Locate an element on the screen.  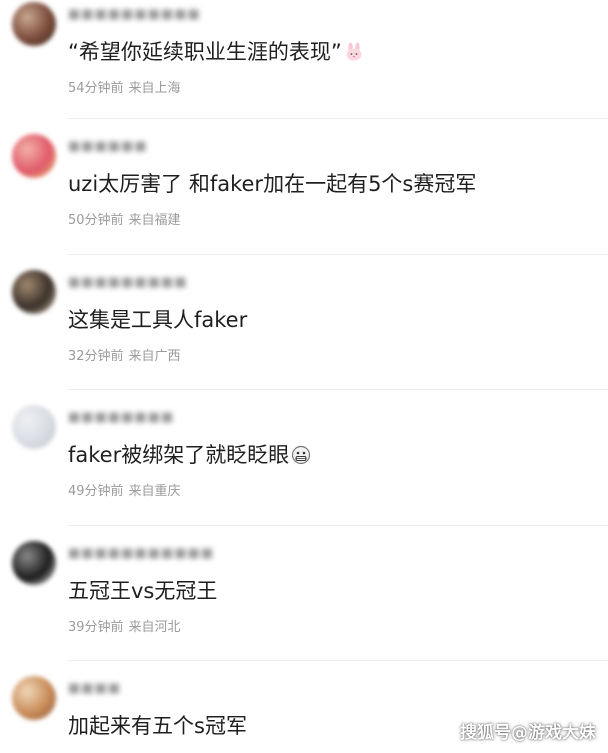
comment-text: 这集是工具人faker is located at coordinates (157, 320).